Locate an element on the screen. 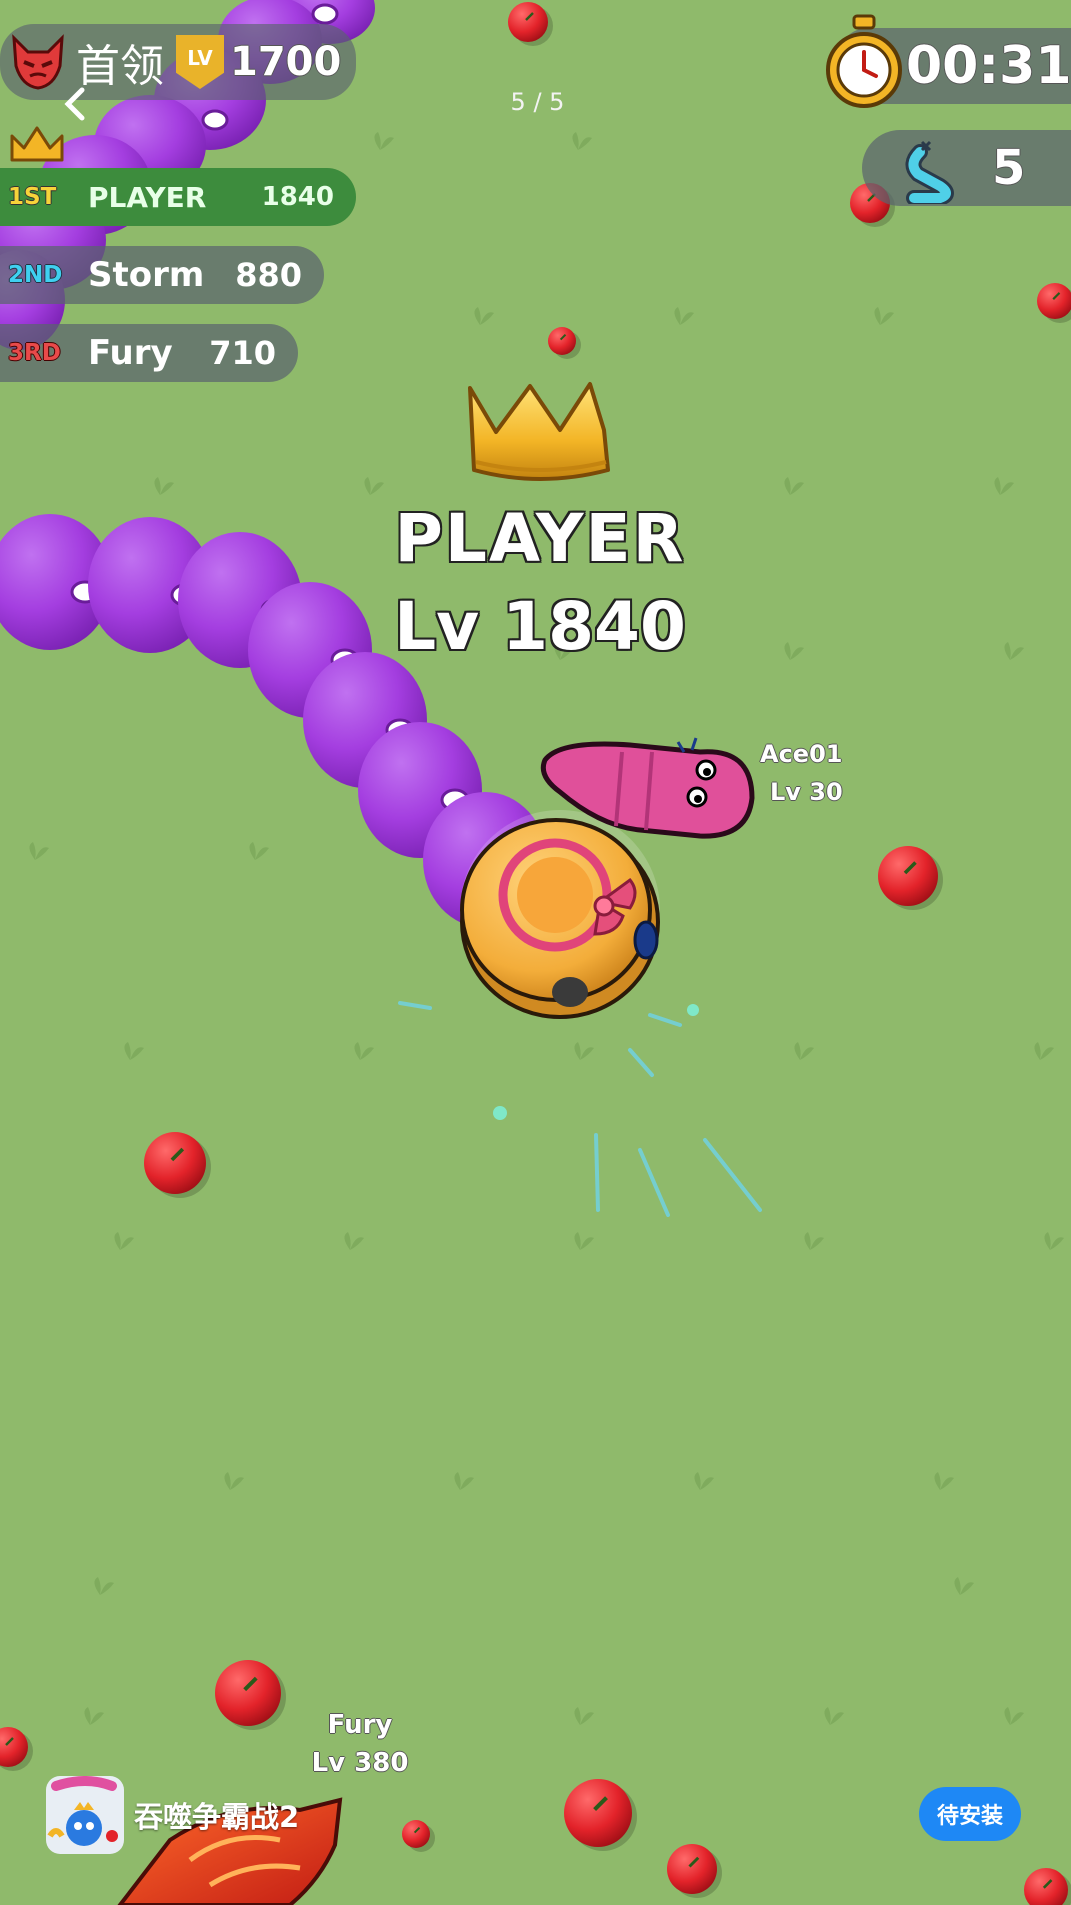 The height and width of the screenshot is (1905, 1071). player-level: Lv 1840 is located at coordinates (540, 626).